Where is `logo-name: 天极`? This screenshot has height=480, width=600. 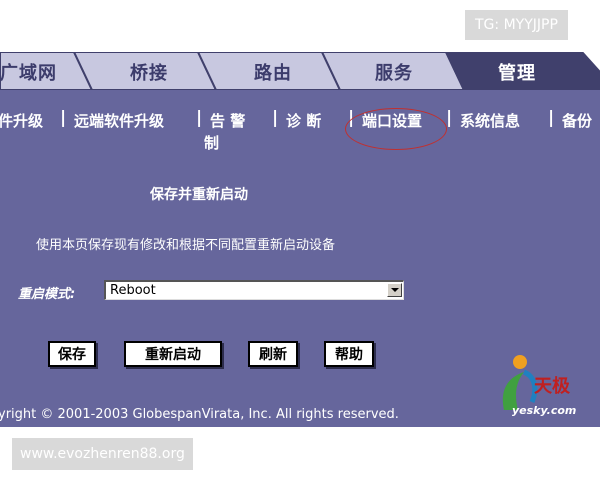
logo-name: 天极 is located at coordinates (552, 386).